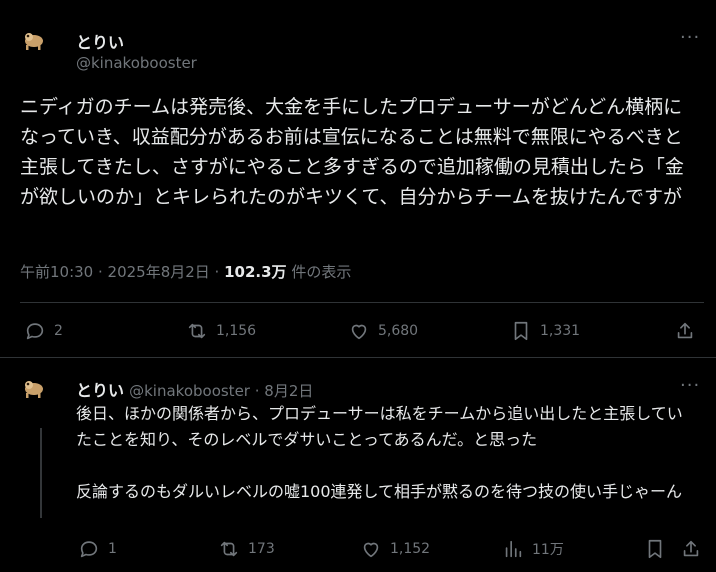 Image resolution: width=716 pixels, height=572 pixels. What do you see at coordinates (58, 331) in the screenshot?
I see `reply-count: 2` at bounding box center [58, 331].